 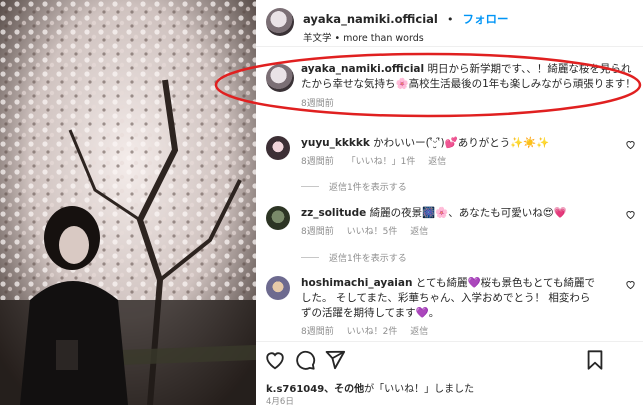 I want to click on likes-tail: が「いいね！」しました, so click(x=419, y=389).